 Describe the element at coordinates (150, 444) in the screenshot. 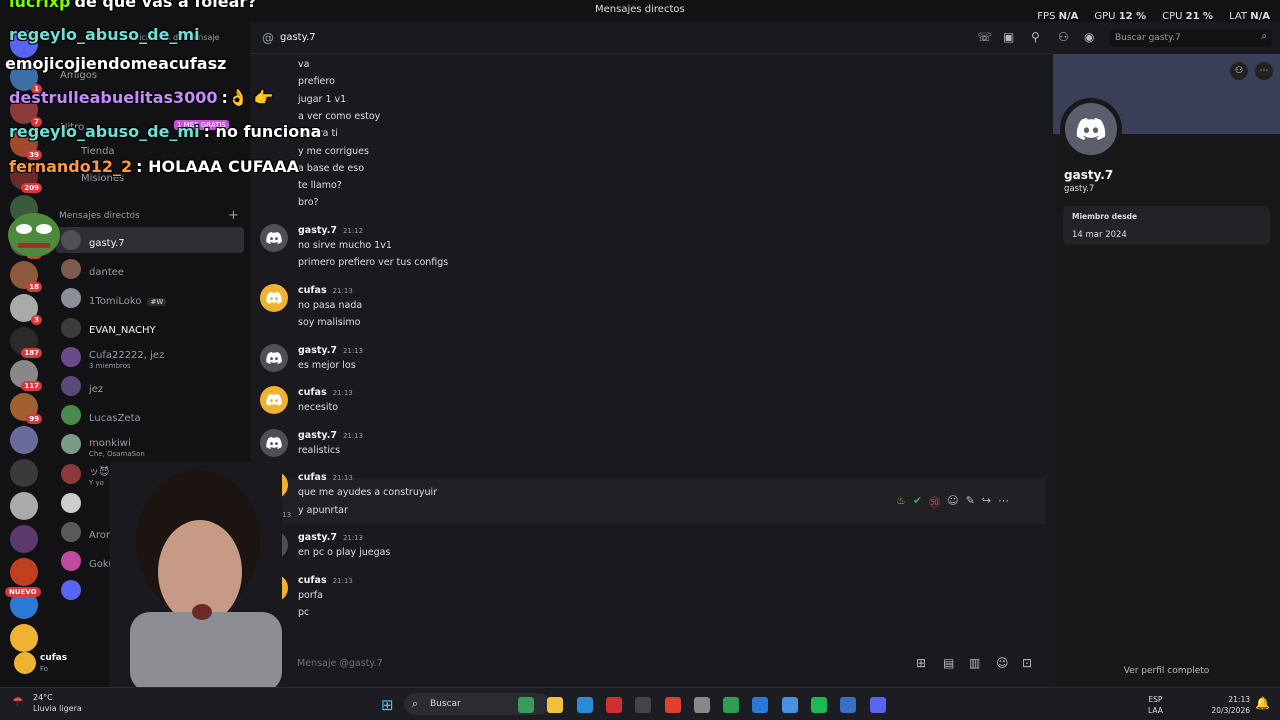

I see `dm-item: monkiwi Che, OsamaSon` at that location.